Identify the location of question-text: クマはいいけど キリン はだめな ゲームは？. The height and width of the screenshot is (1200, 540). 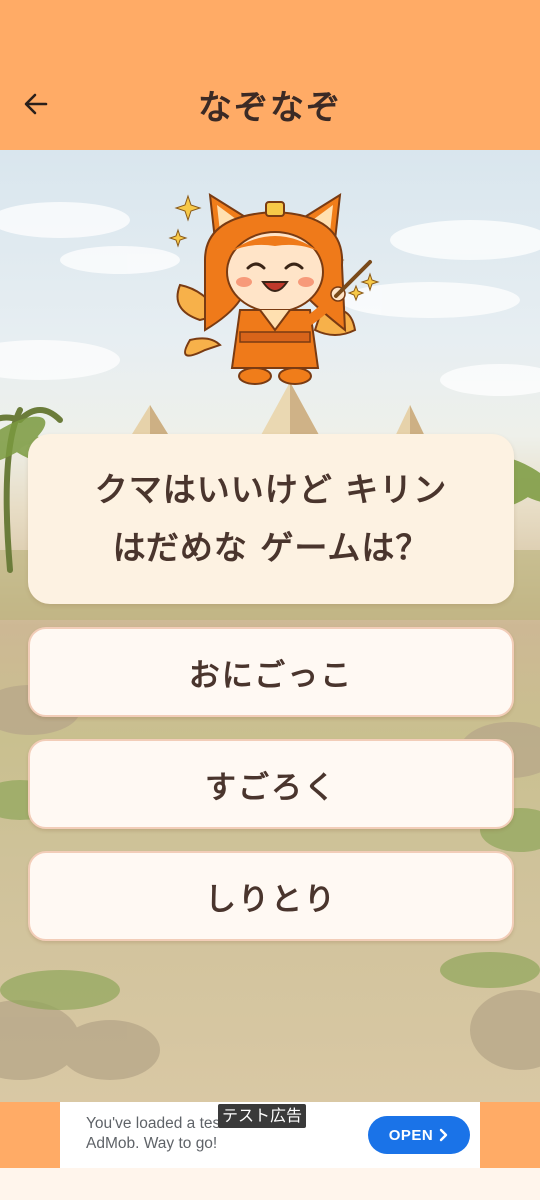
(271, 519).